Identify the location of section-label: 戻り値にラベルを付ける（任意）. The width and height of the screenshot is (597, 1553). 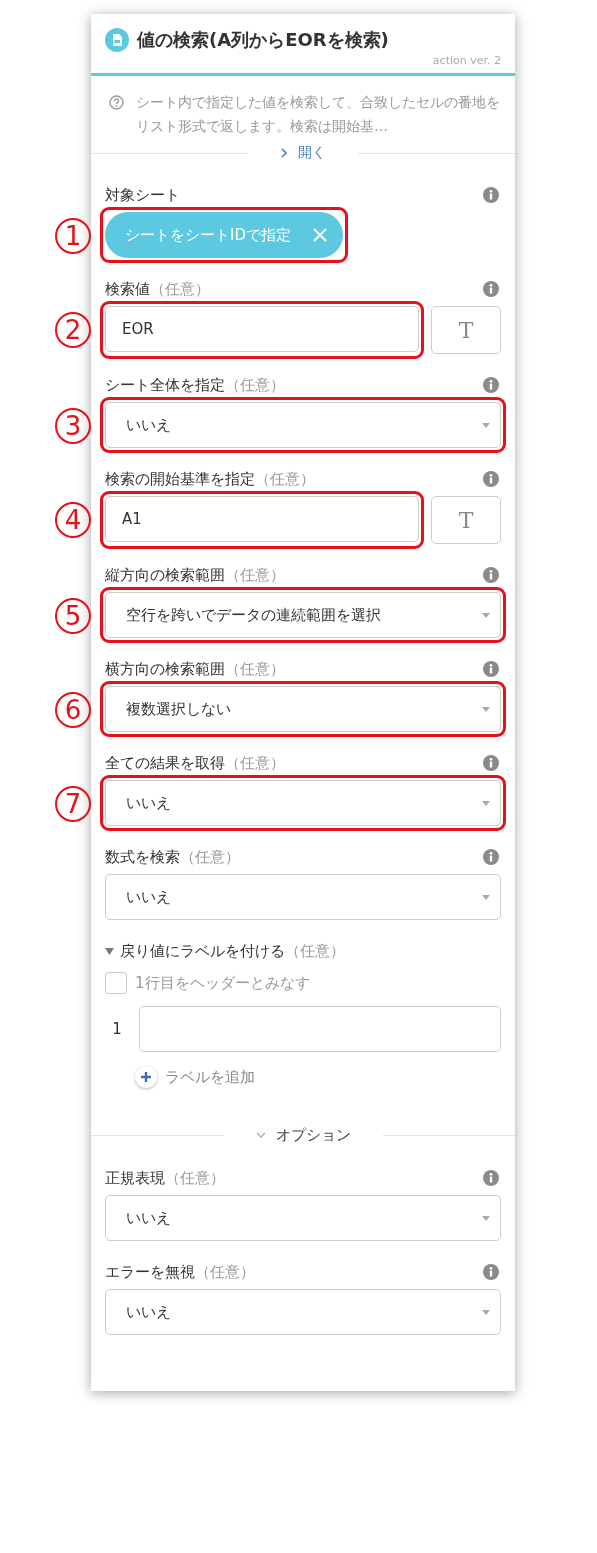
(232, 951).